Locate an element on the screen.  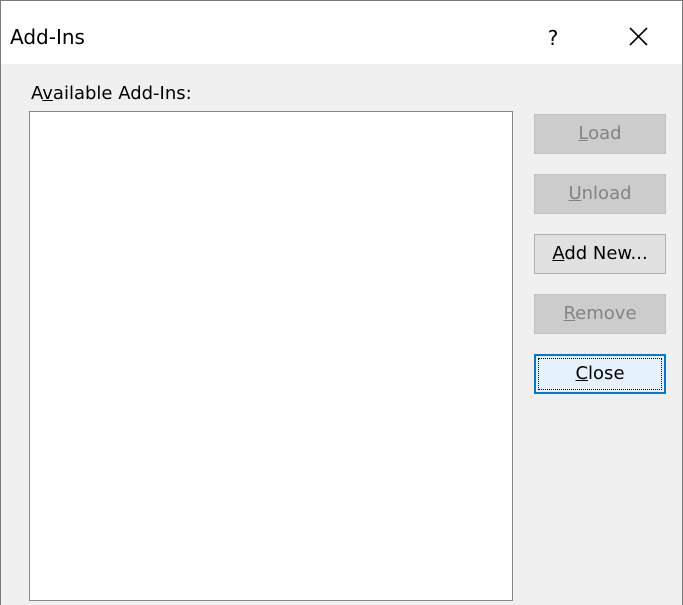
remove-access-key: R is located at coordinates (569, 313).